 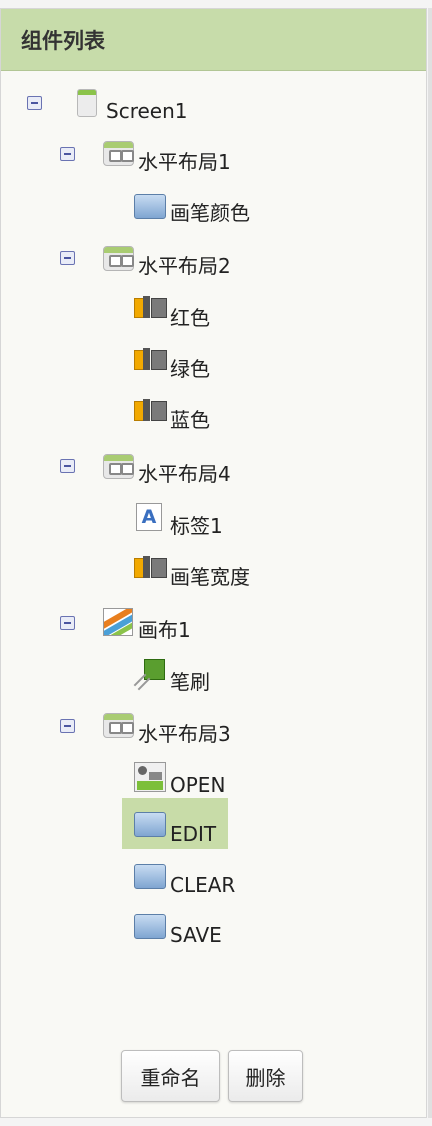 I want to click on tree-item-green: 绿色, so click(x=190, y=369).